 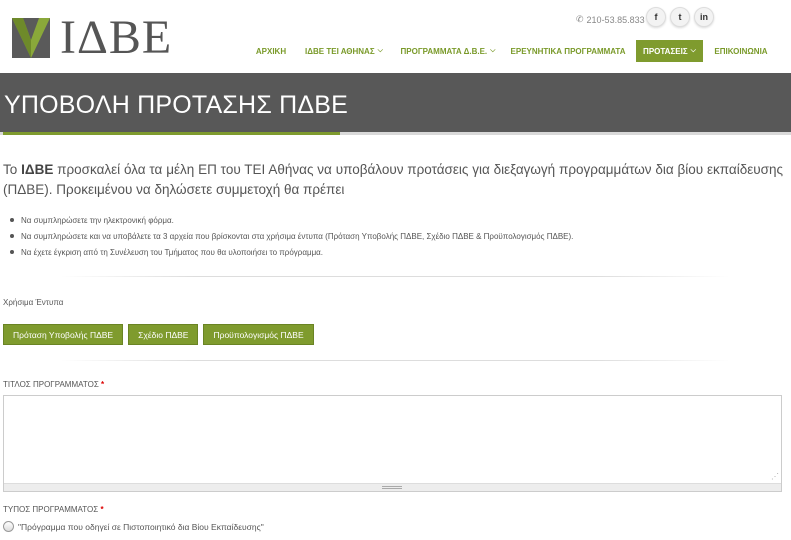 I want to click on radio-button, so click(x=8, y=526).